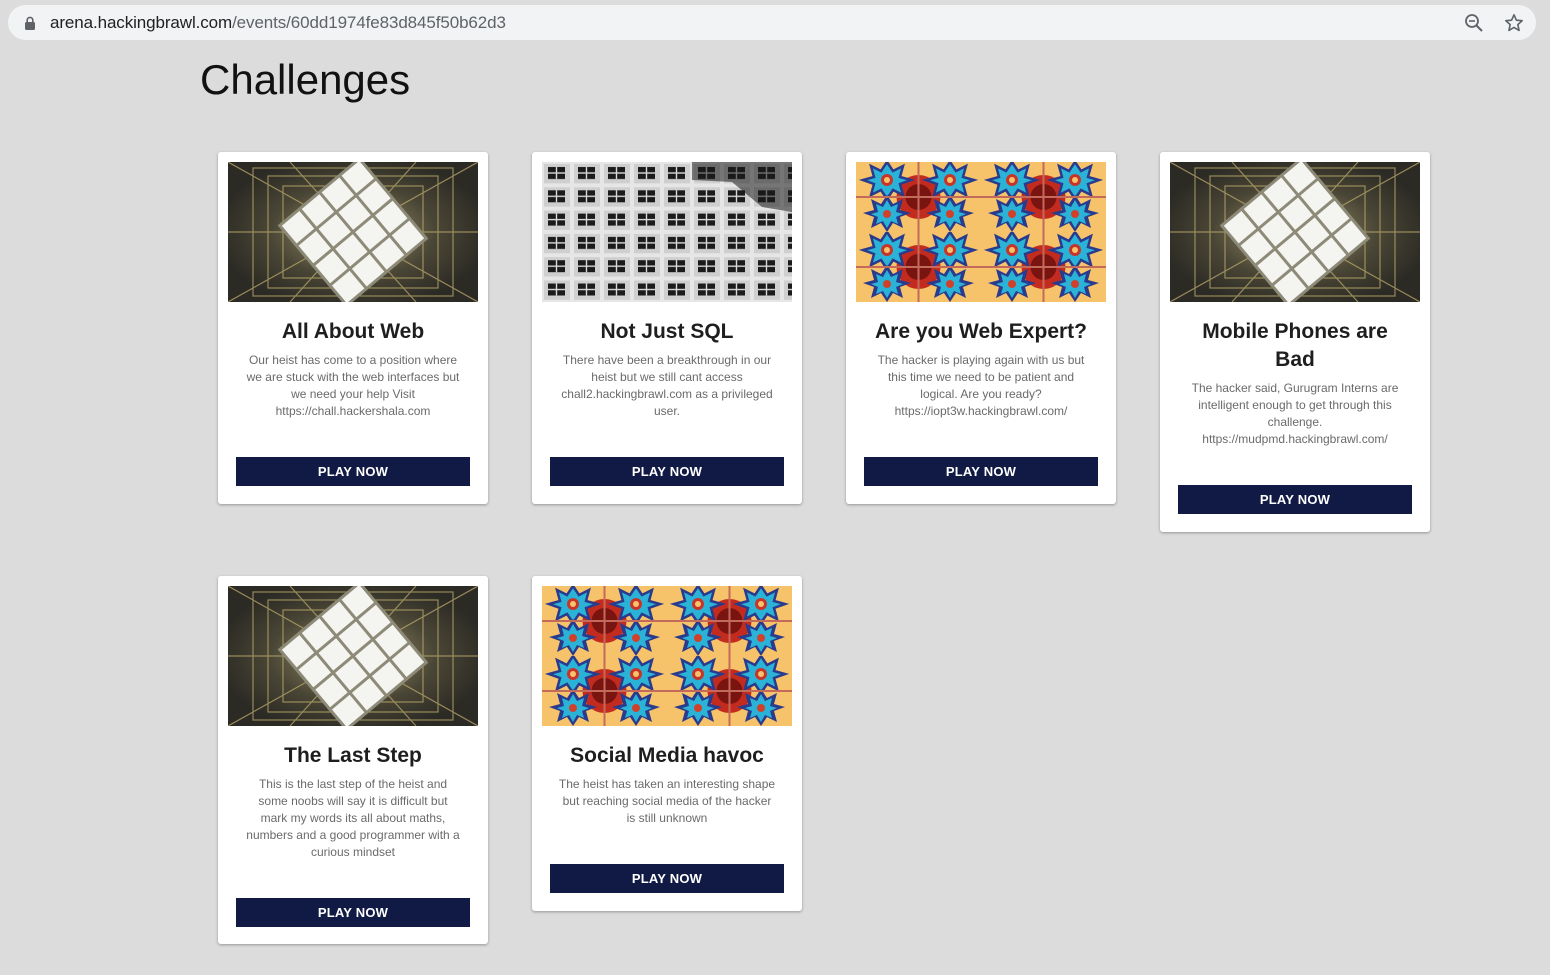 This screenshot has width=1550, height=975. I want to click on challenge-title: All About Web, so click(353, 331).